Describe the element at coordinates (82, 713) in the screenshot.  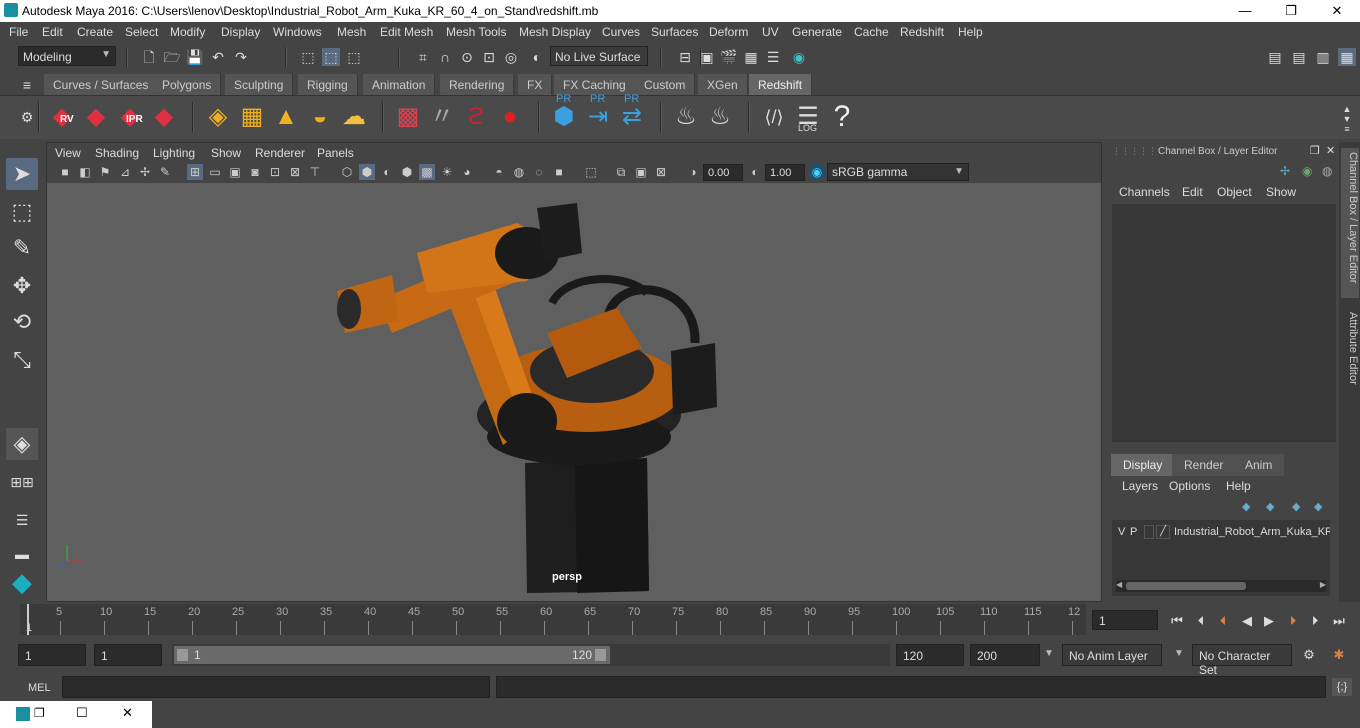
I see `maximize-icon: ☐` at that location.